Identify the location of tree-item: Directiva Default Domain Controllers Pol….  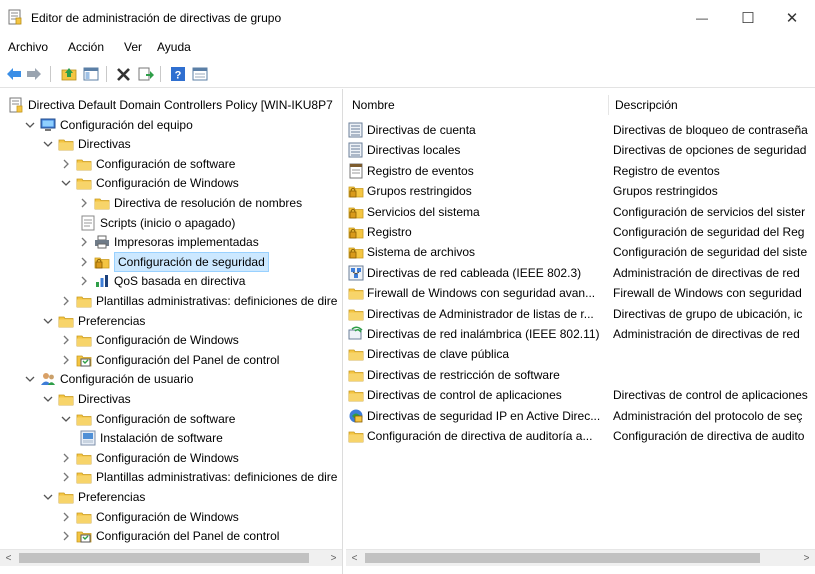
(171, 105).